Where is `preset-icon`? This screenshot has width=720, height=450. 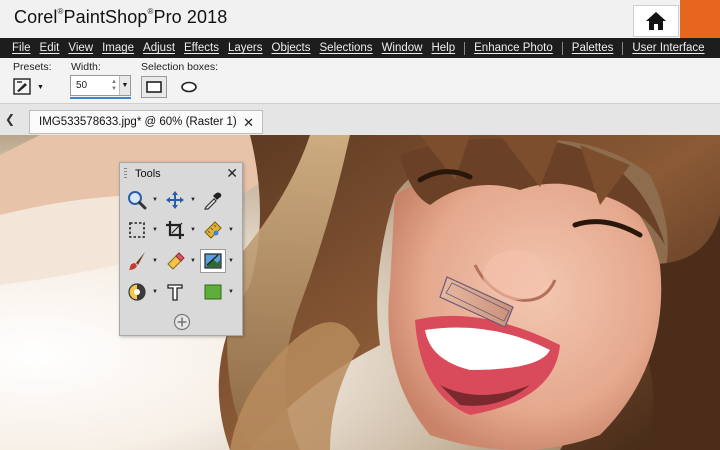 preset-icon is located at coordinates (22, 86).